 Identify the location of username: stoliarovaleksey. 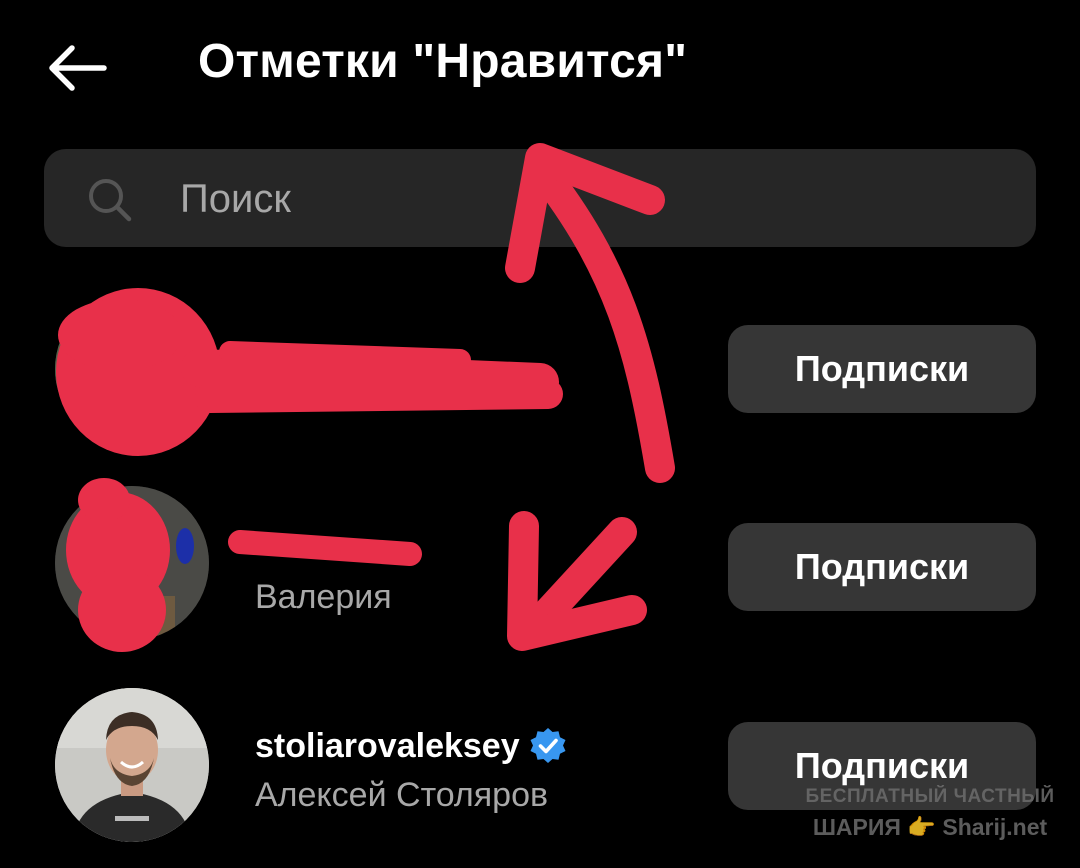
(387, 746).